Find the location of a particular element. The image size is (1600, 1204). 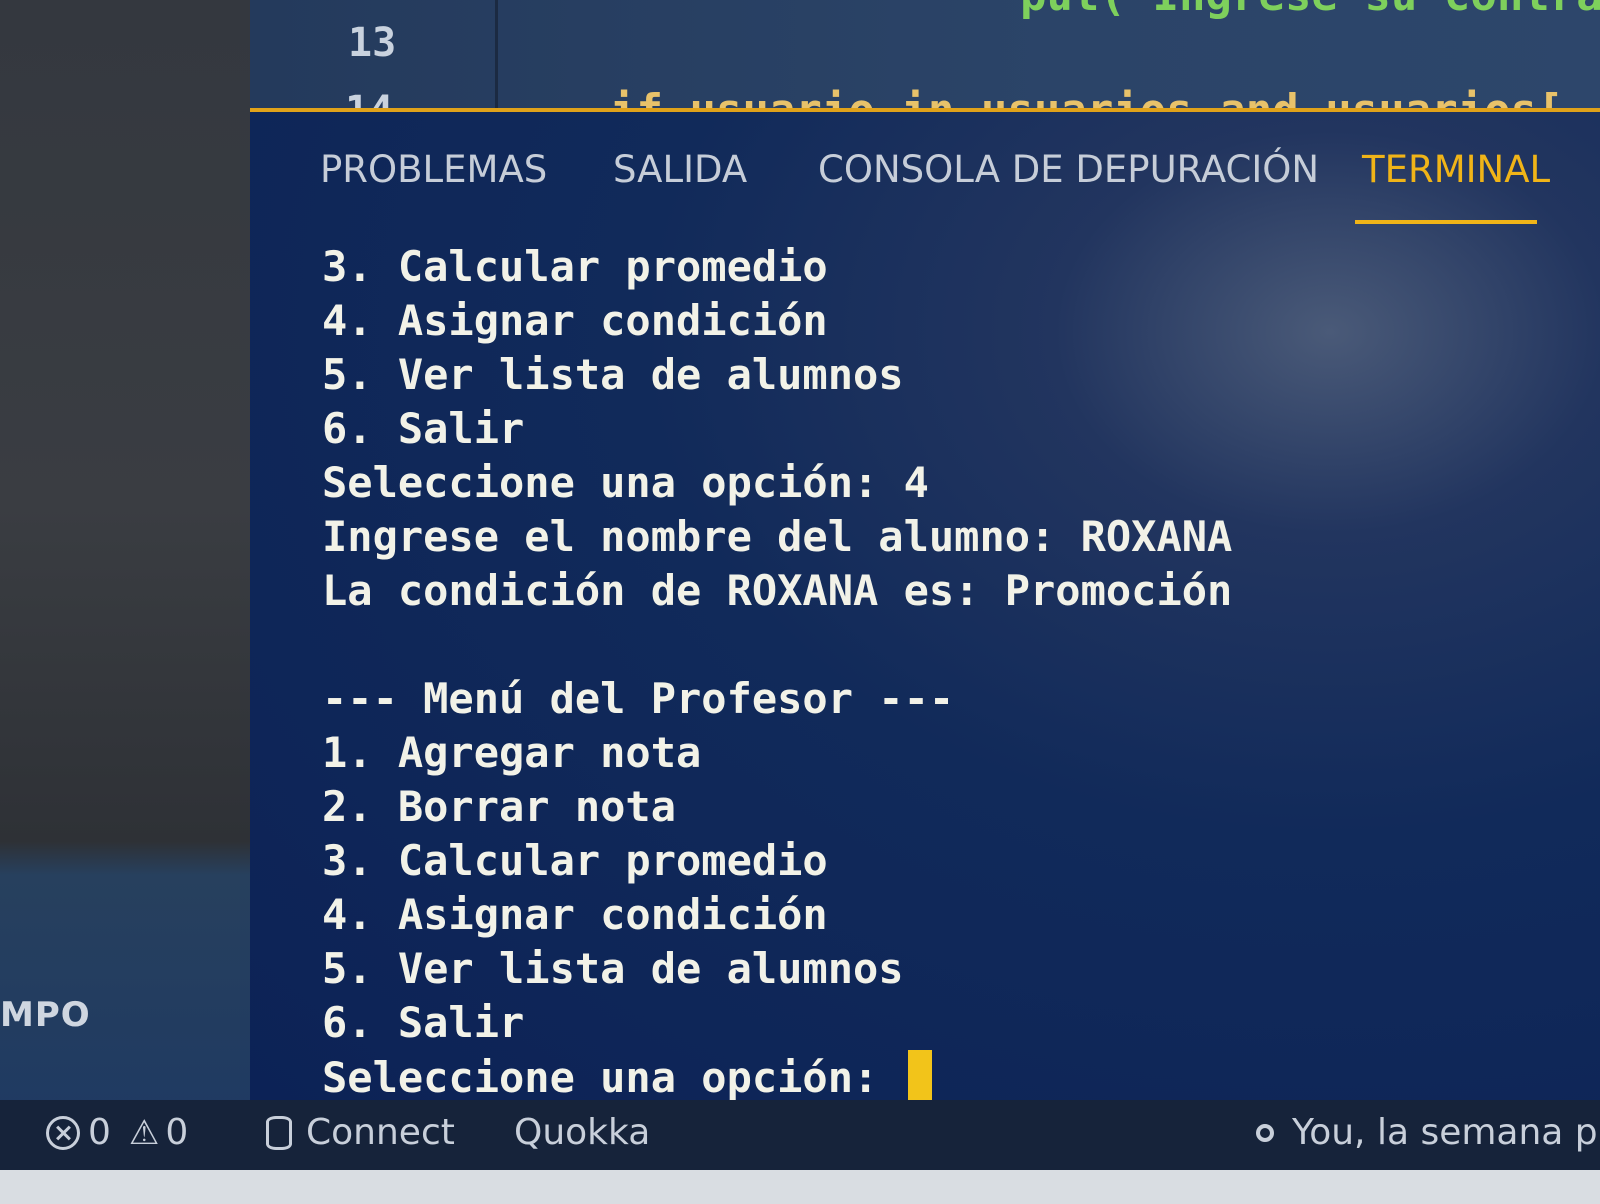

warning-count: 0 is located at coordinates (177, 1132).